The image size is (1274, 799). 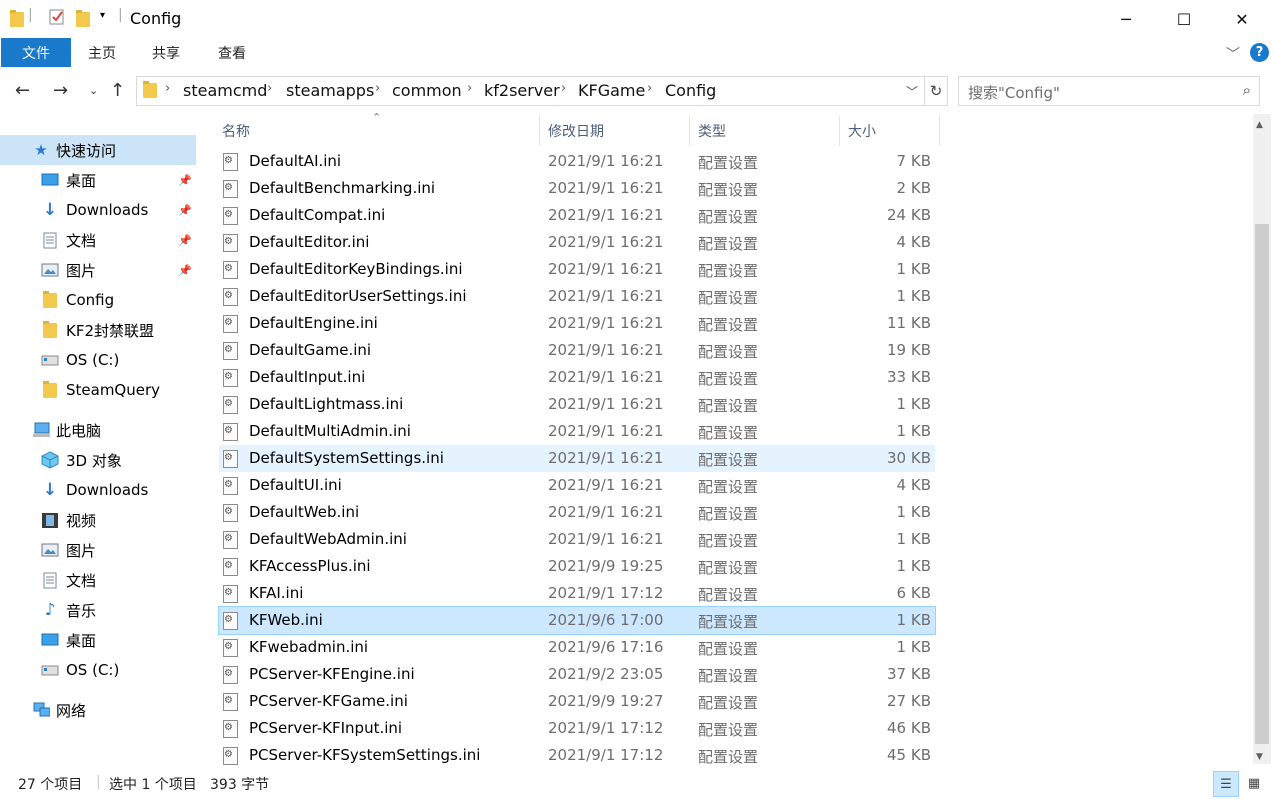 I want to click on minimize-button: ─, so click(x=1126, y=19).